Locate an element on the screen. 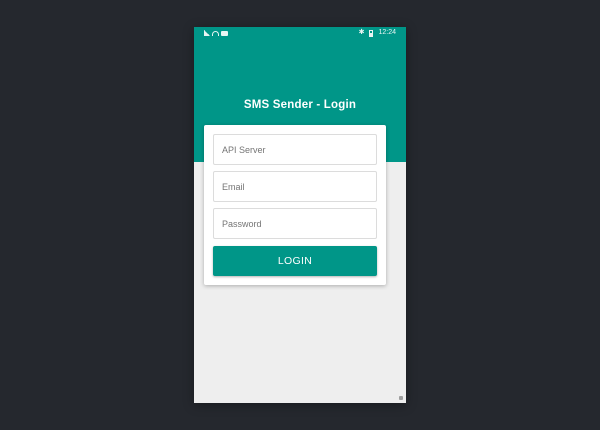 This screenshot has height=430, width=600. resize-handle is located at coordinates (401, 398).